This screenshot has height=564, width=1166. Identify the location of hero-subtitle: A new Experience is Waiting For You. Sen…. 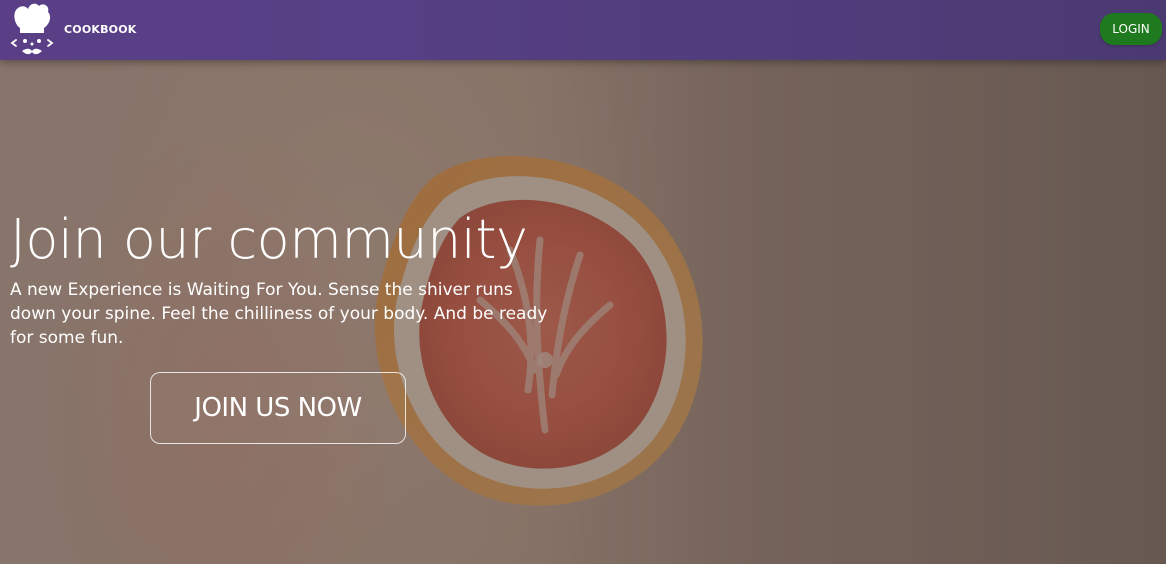
(279, 314).